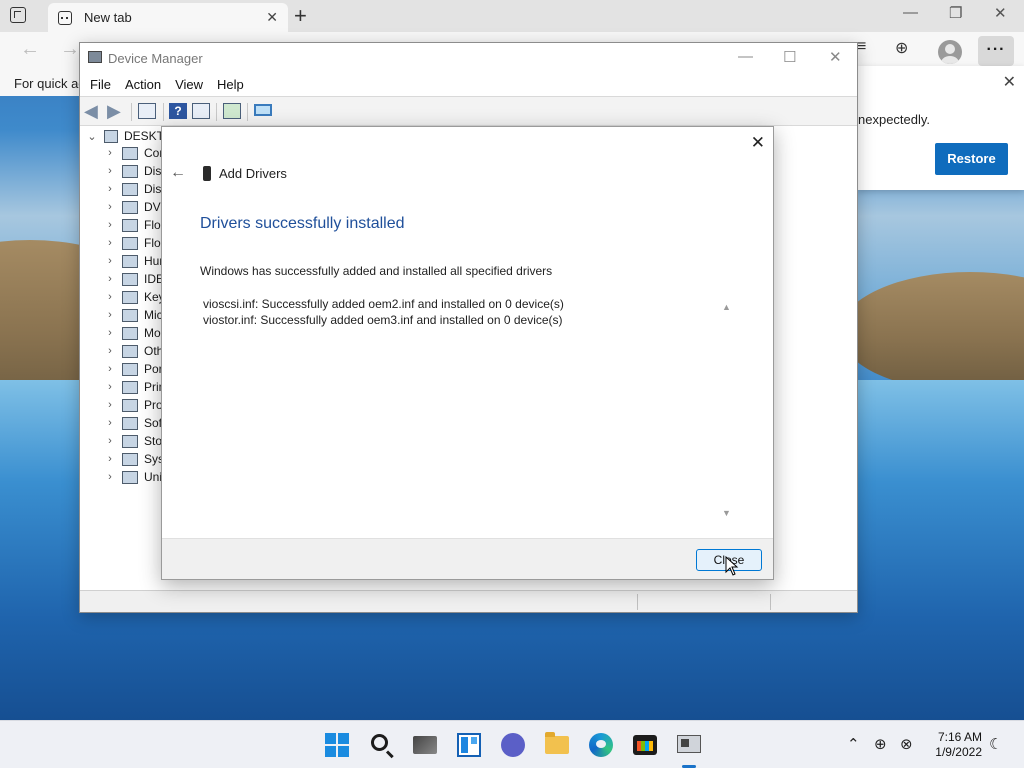  I want to click on tree-item: › Cor, so click(133, 153).